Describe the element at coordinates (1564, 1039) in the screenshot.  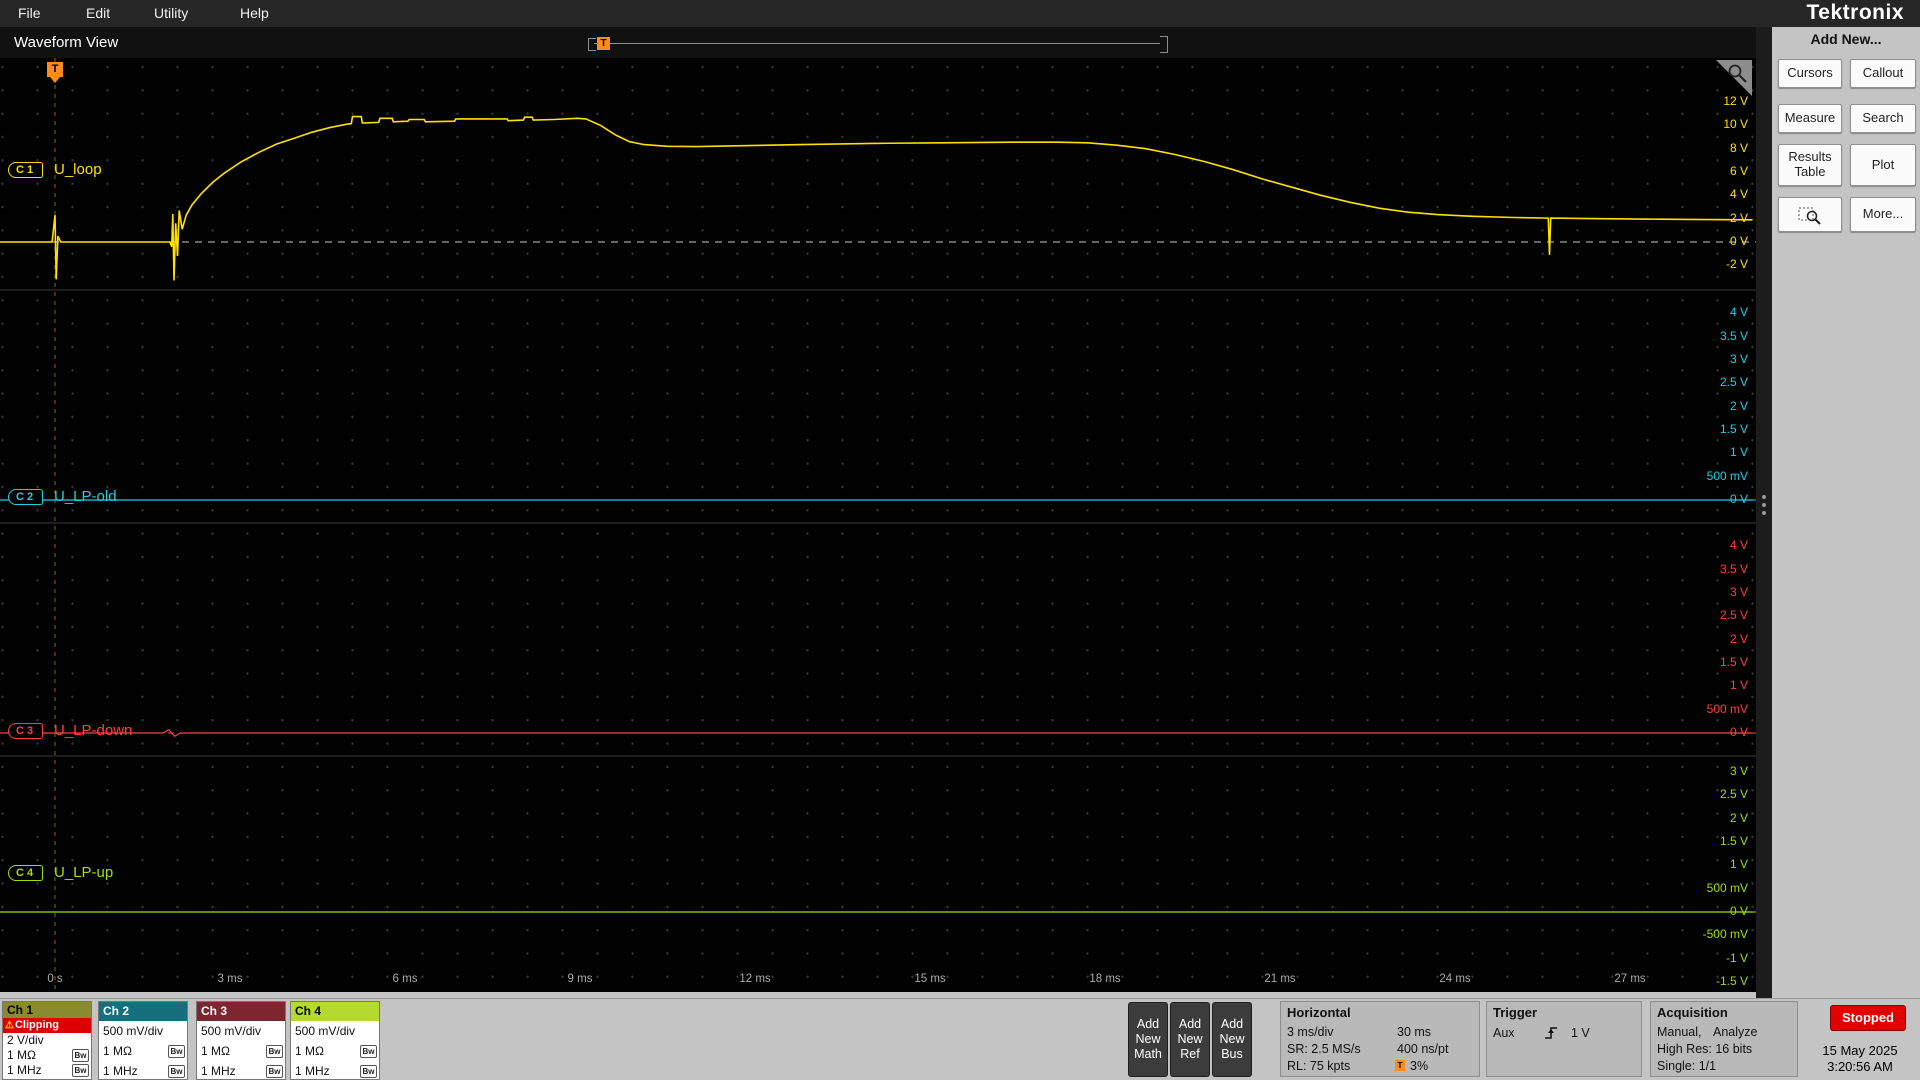
I see `trigger-panel: Trigger Aux 1 V` at that location.